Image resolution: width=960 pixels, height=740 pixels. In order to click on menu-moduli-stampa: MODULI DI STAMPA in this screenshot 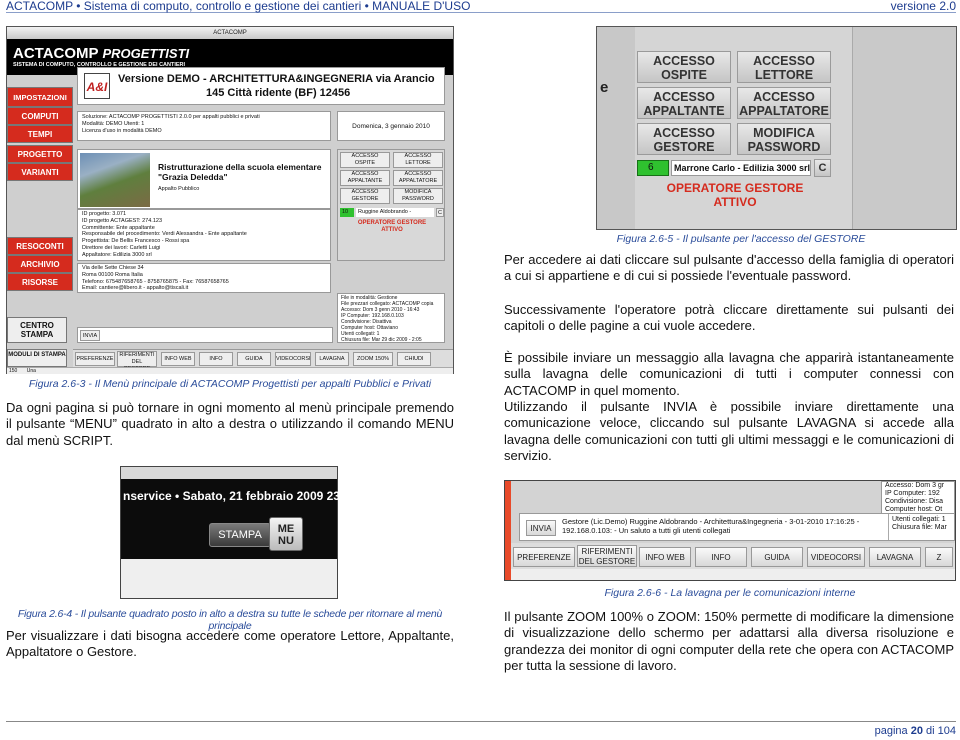, I will do `click(37, 358)`.